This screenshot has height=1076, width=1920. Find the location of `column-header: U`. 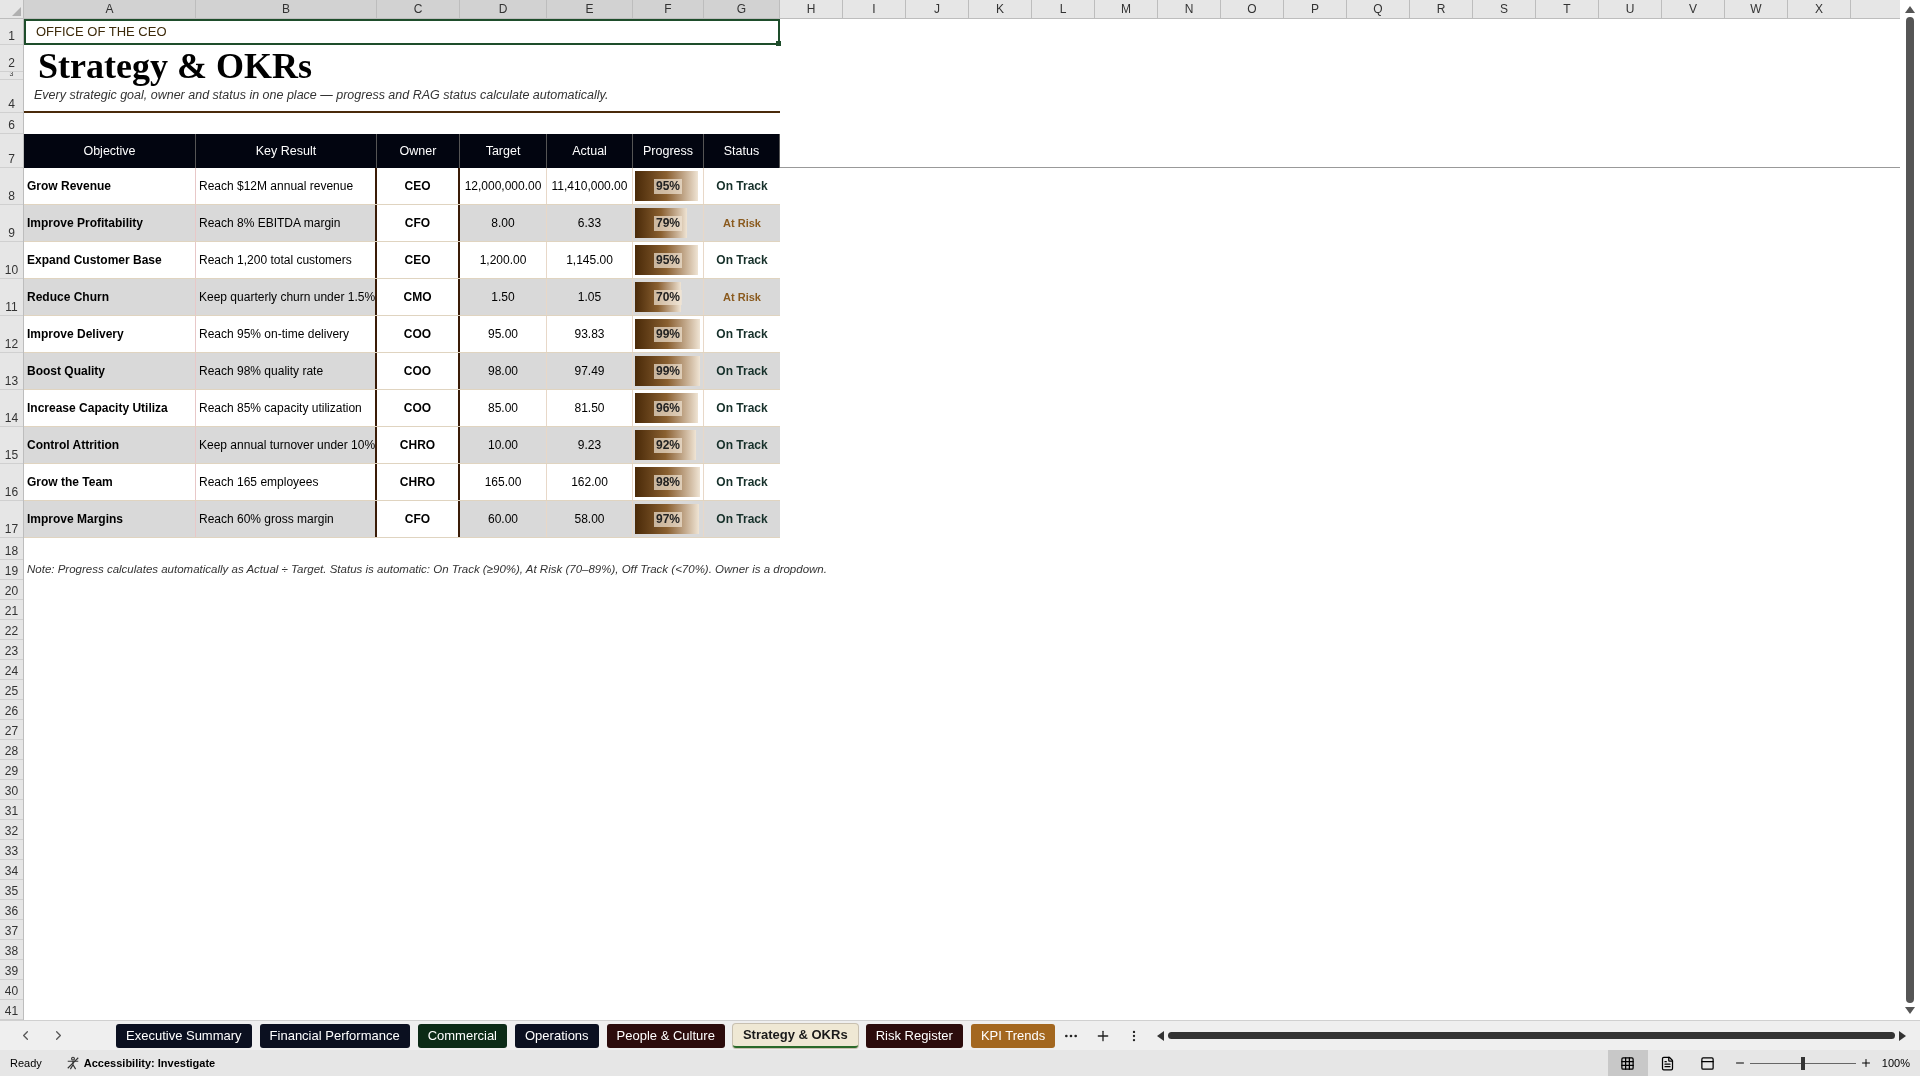

column-header: U is located at coordinates (1630, 9).